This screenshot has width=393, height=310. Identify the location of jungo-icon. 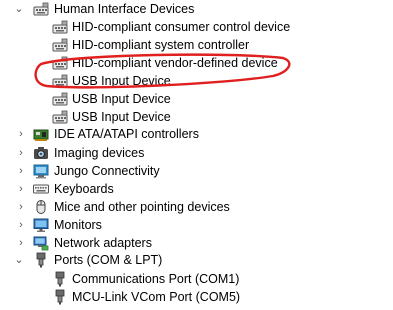
(41, 171).